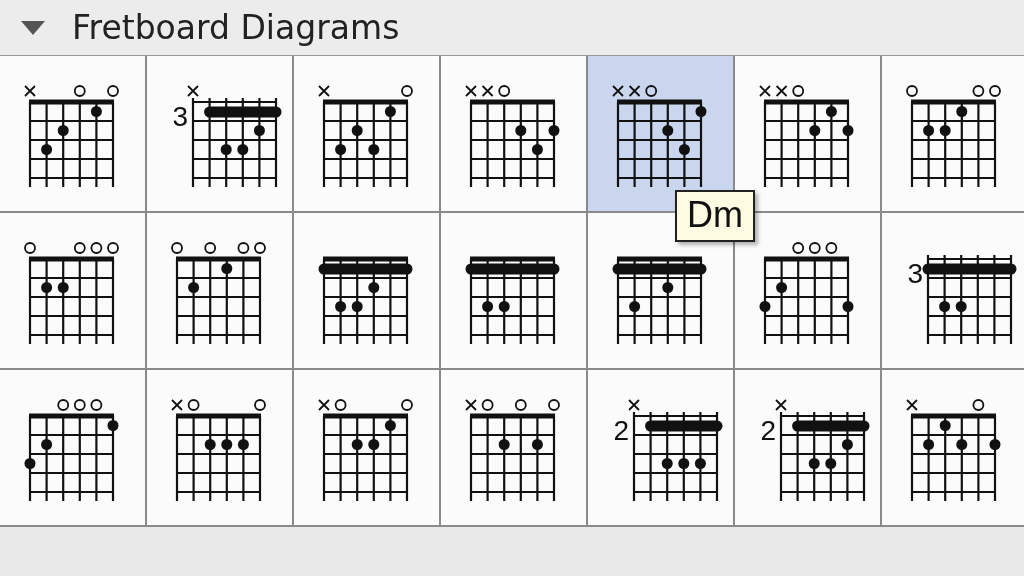 Image resolution: width=1024 pixels, height=576 pixels. Describe the element at coordinates (33, 27) in the screenshot. I see `collapse-triangle-icon` at that location.